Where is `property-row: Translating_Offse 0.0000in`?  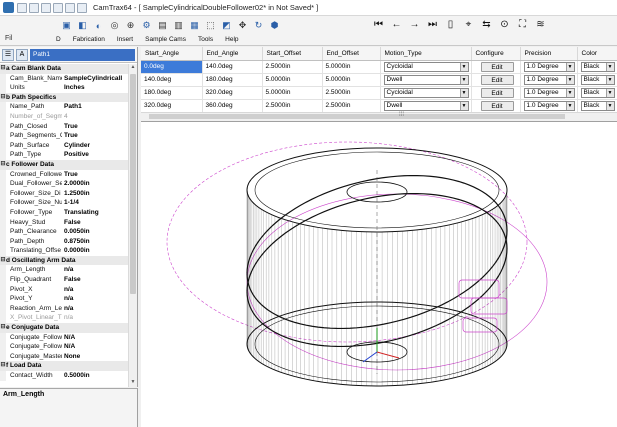
property-row: Translating_Offse 0.0000in is located at coordinates (64, 251).